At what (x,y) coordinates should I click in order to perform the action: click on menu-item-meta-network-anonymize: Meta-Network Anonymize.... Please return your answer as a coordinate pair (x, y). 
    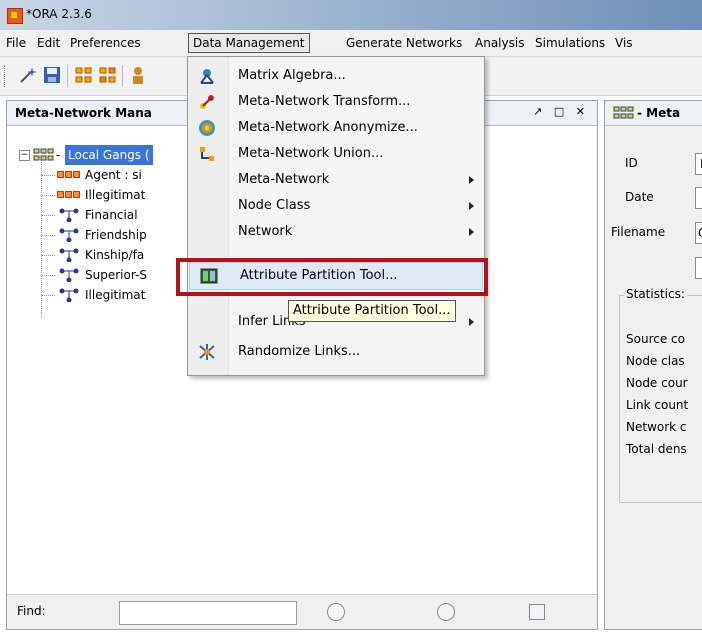
    Looking at the image, I should click on (336, 128).